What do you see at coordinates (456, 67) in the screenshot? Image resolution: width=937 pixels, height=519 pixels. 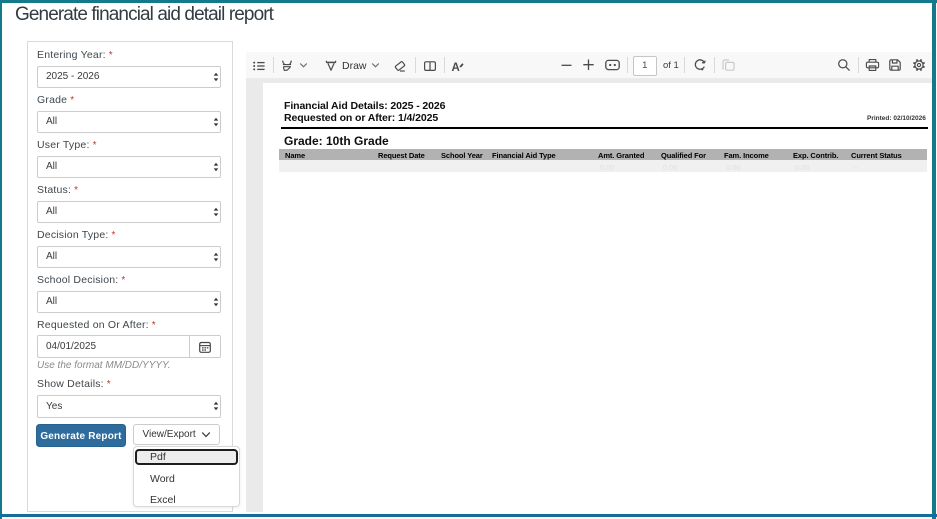 I see `svg-text: A` at bounding box center [456, 67].